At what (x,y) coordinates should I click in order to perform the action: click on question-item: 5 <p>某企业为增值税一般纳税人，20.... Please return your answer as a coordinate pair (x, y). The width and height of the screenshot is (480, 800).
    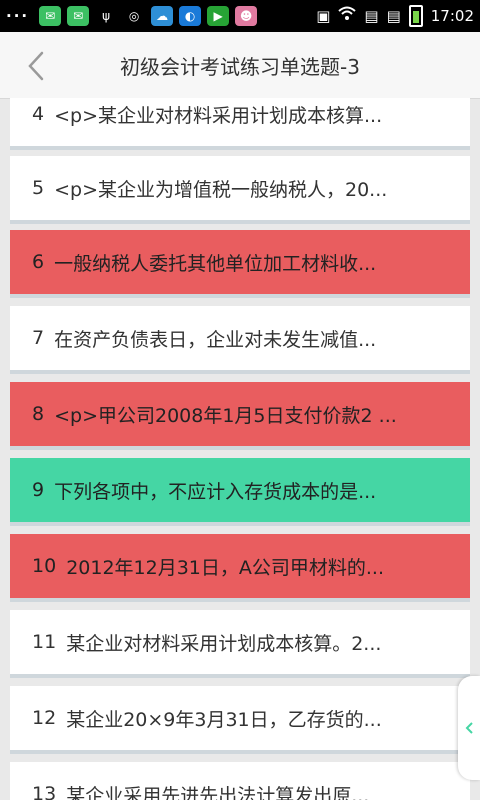
    Looking at the image, I should click on (240, 190).